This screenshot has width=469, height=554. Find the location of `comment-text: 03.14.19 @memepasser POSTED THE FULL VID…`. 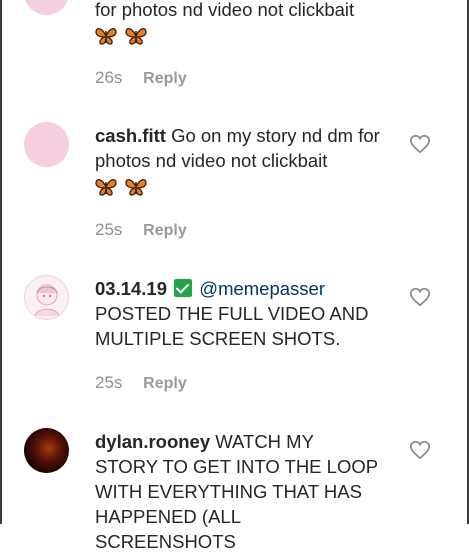

comment-text: 03.14.19 @memepasser POSTED THE FULL VID… is located at coordinates (237, 313).